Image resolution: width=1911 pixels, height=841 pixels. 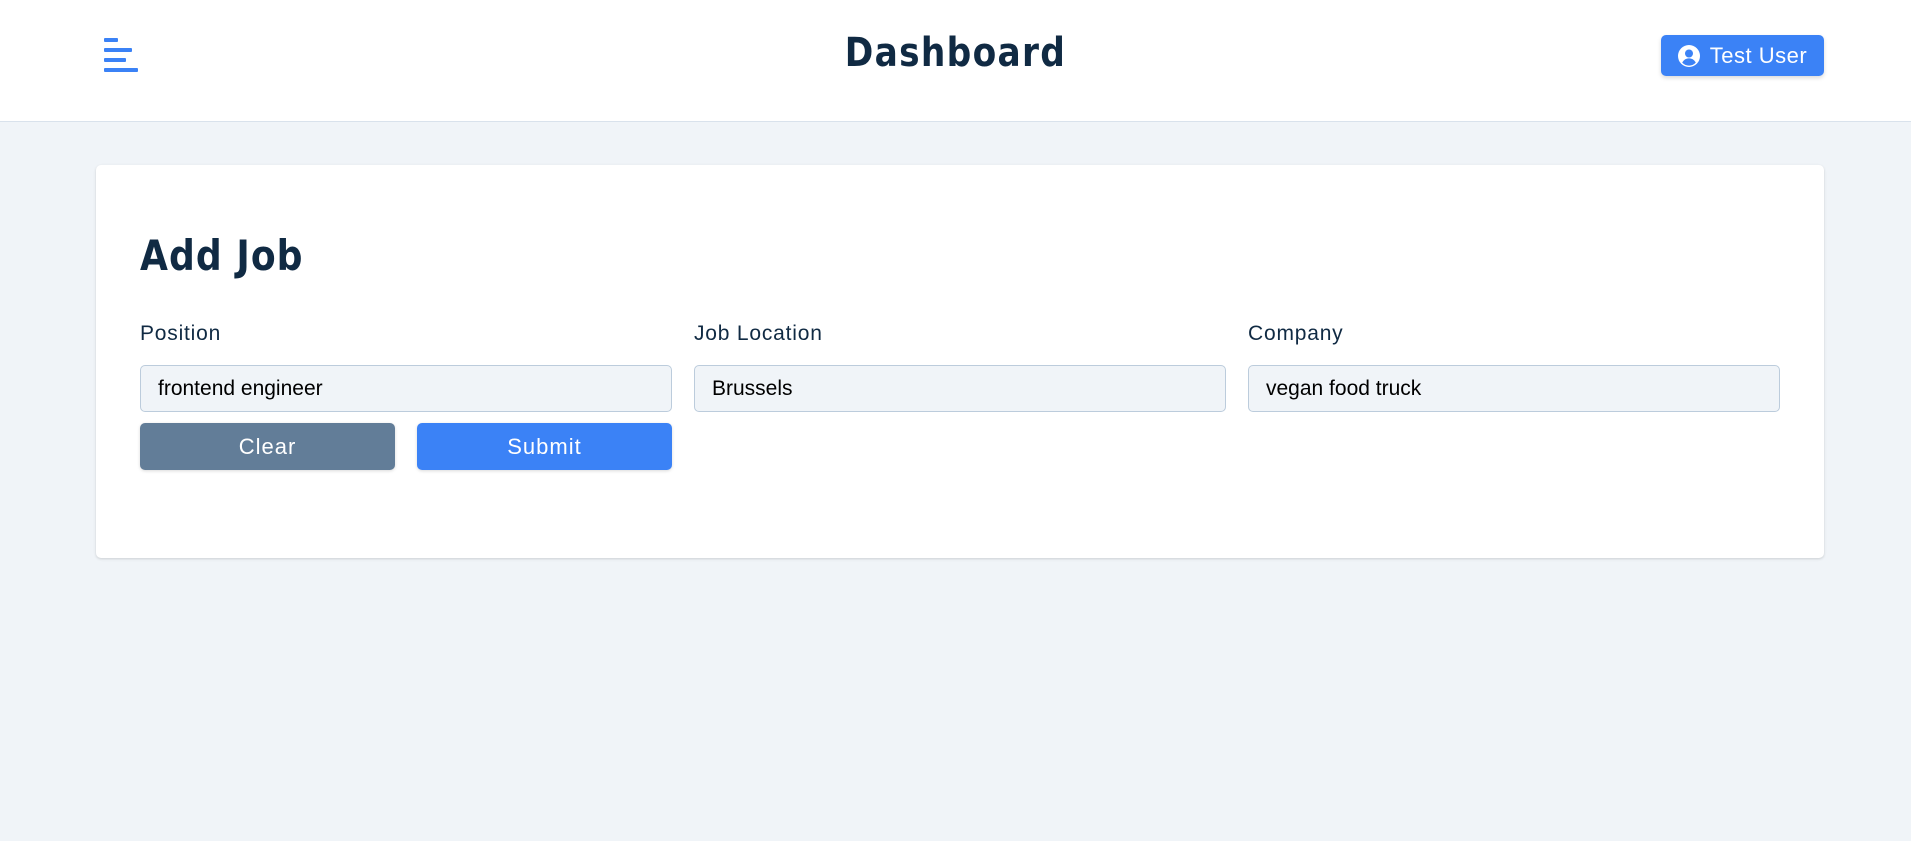 I want to click on clear-button: Clear, so click(x=267, y=446).